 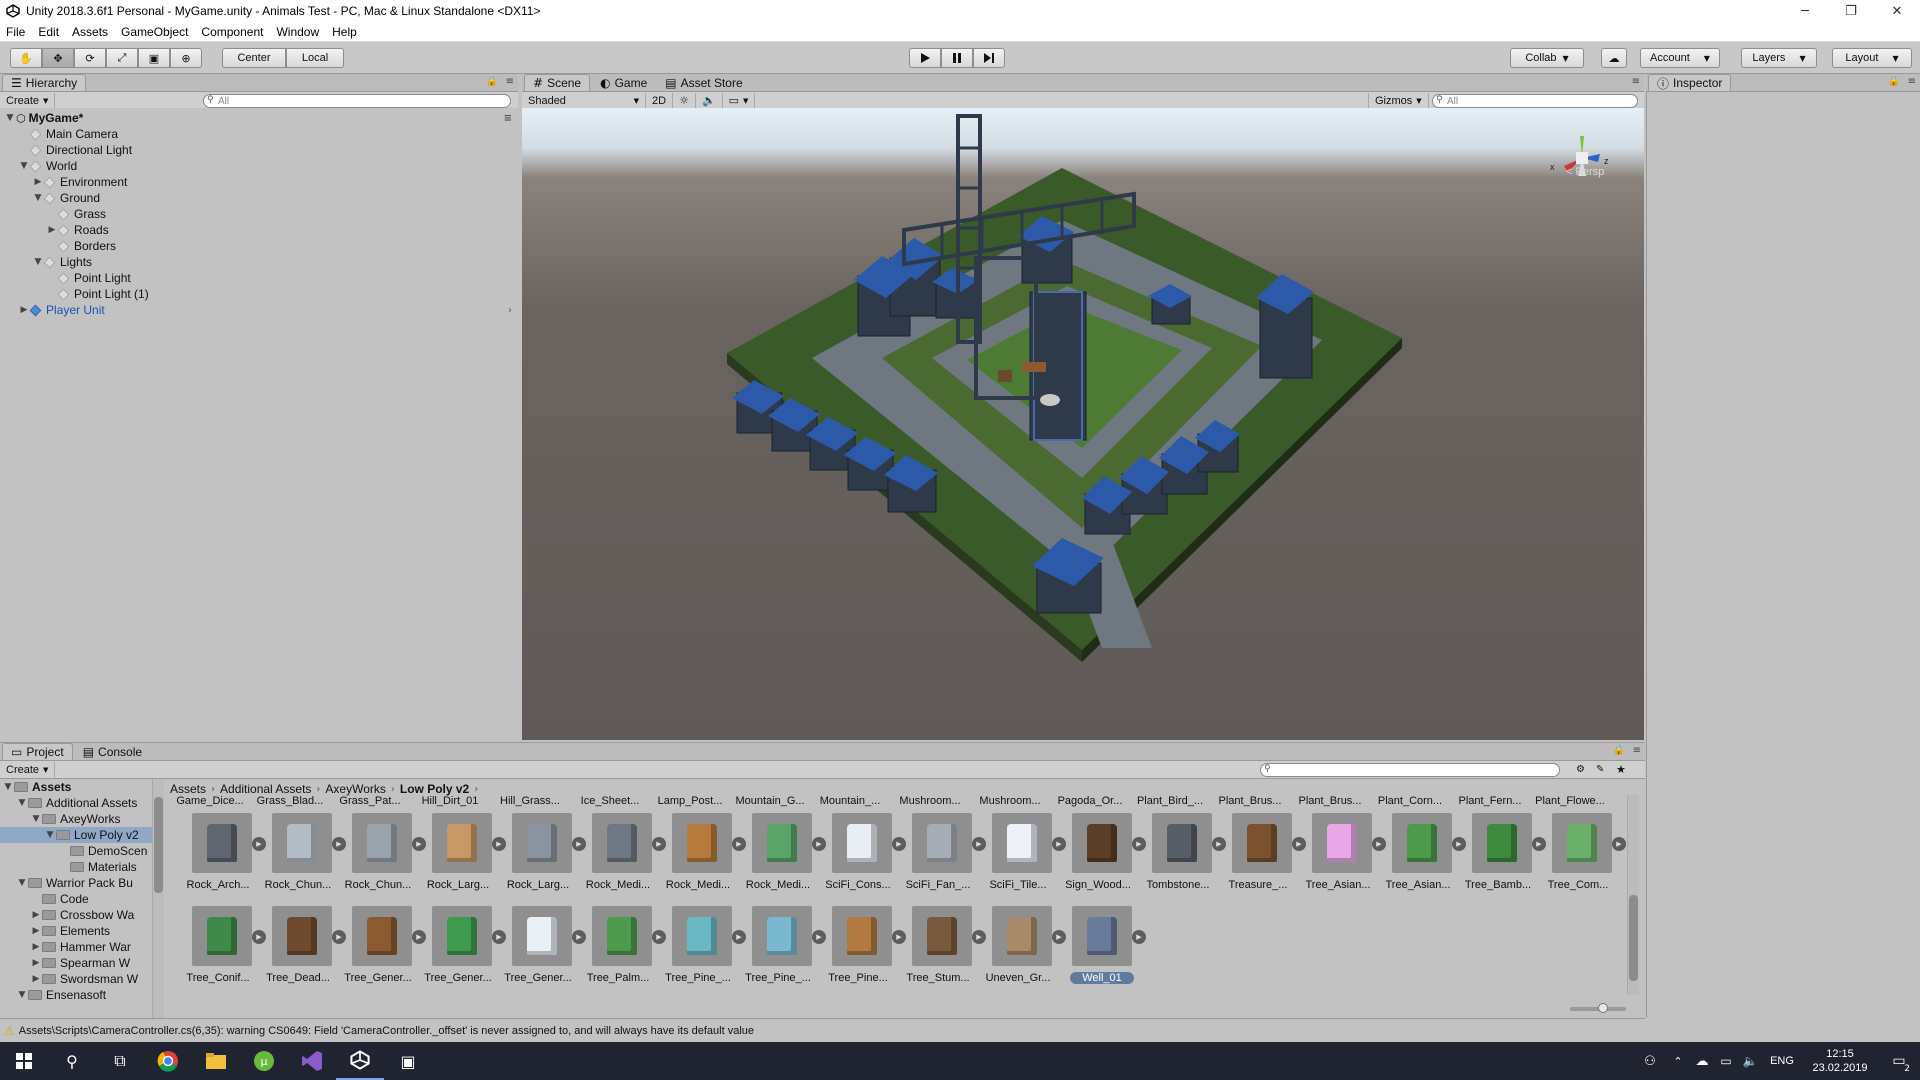 What do you see at coordinates (259, 310) in the screenshot?
I see `hierarchy-item: ▶ Player Unit ›` at bounding box center [259, 310].